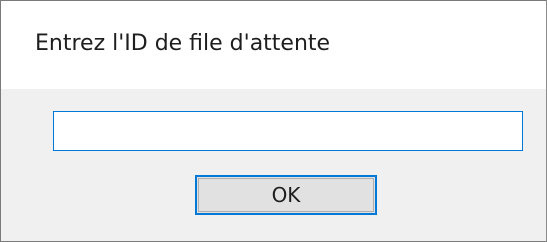 The height and width of the screenshot is (242, 547). What do you see at coordinates (288, 131) in the screenshot?
I see `queue-id-input` at bounding box center [288, 131].